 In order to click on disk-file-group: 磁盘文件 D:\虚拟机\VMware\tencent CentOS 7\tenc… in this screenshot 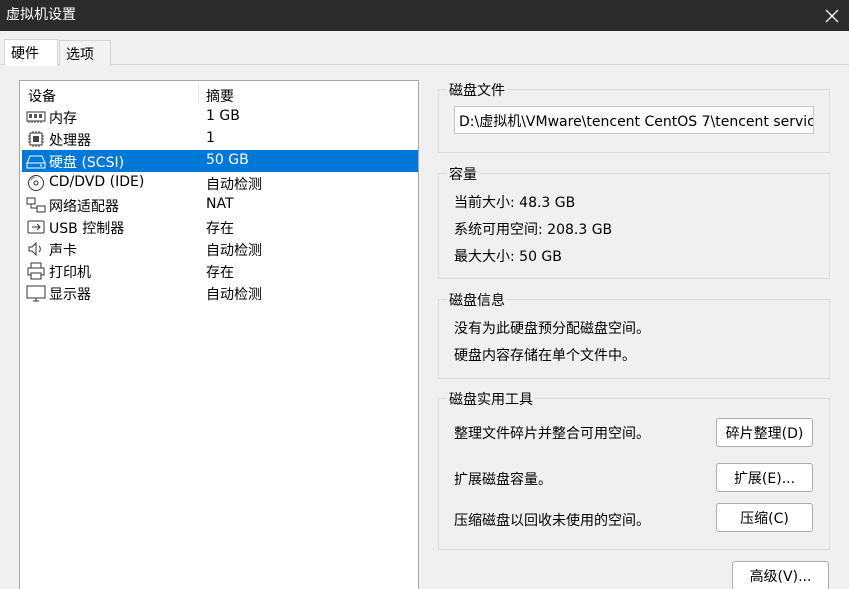, I will do `click(634, 116)`.